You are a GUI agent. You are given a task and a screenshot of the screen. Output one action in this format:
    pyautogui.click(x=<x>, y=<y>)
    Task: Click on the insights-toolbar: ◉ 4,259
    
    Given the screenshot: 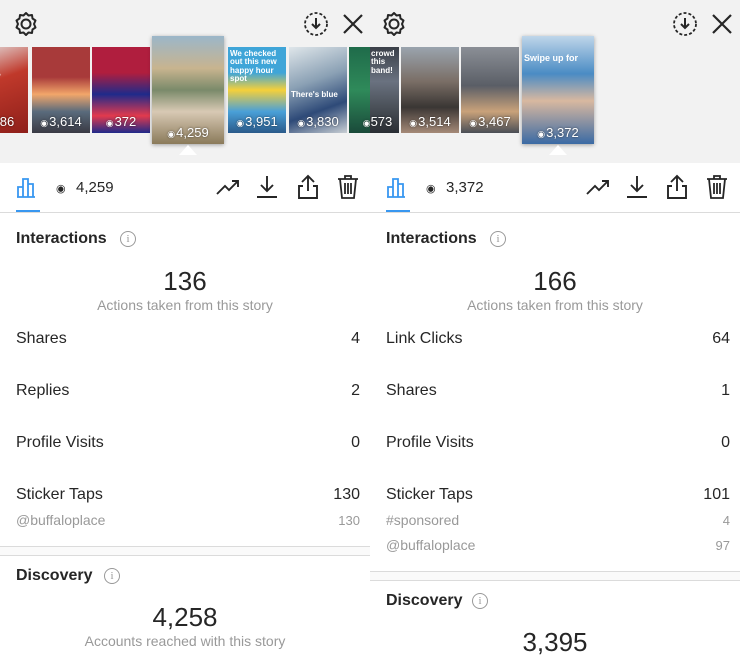 What is the action you would take?
    pyautogui.click(x=185, y=188)
    